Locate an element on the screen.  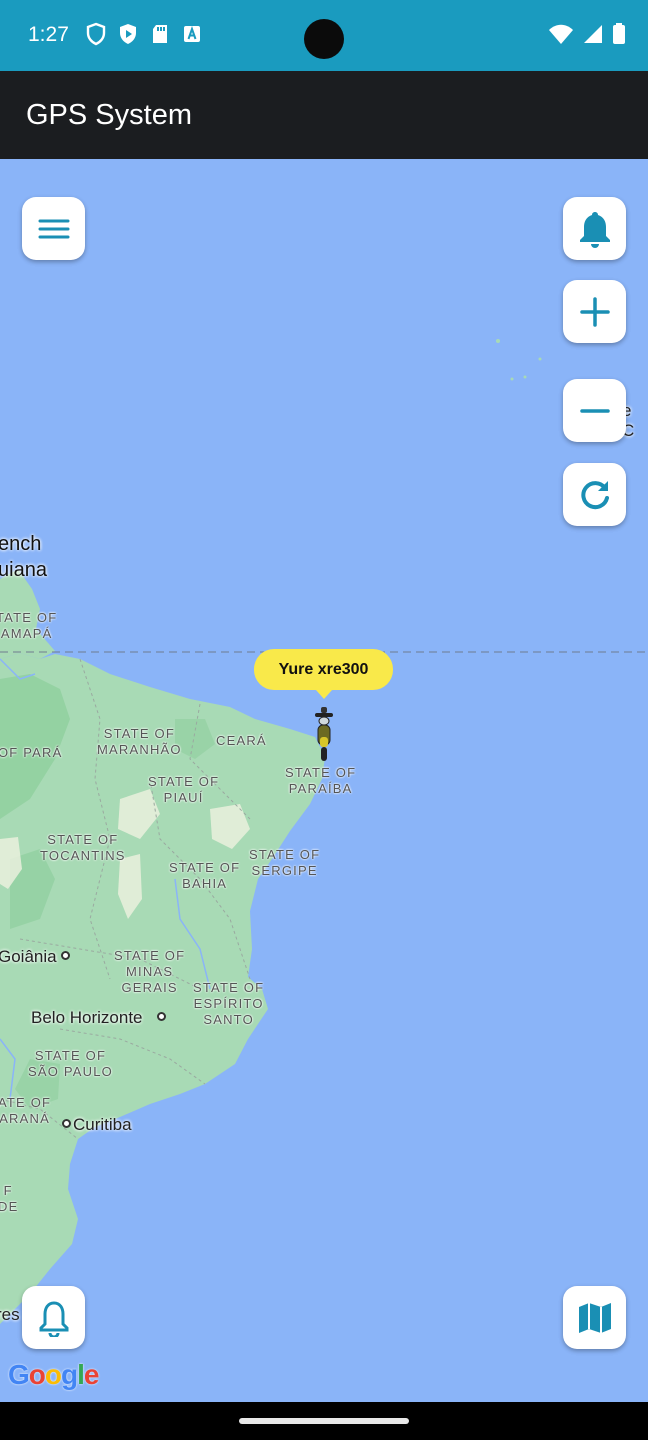
bell-icon is located at coordinates (594, 229).